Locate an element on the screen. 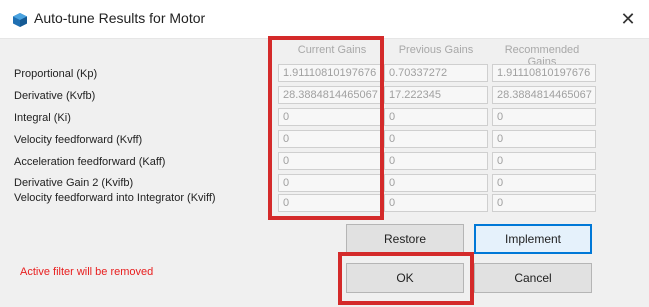 This screenshot has height=307, width=649. ok-button: OK is located at coordinates (405, 278).